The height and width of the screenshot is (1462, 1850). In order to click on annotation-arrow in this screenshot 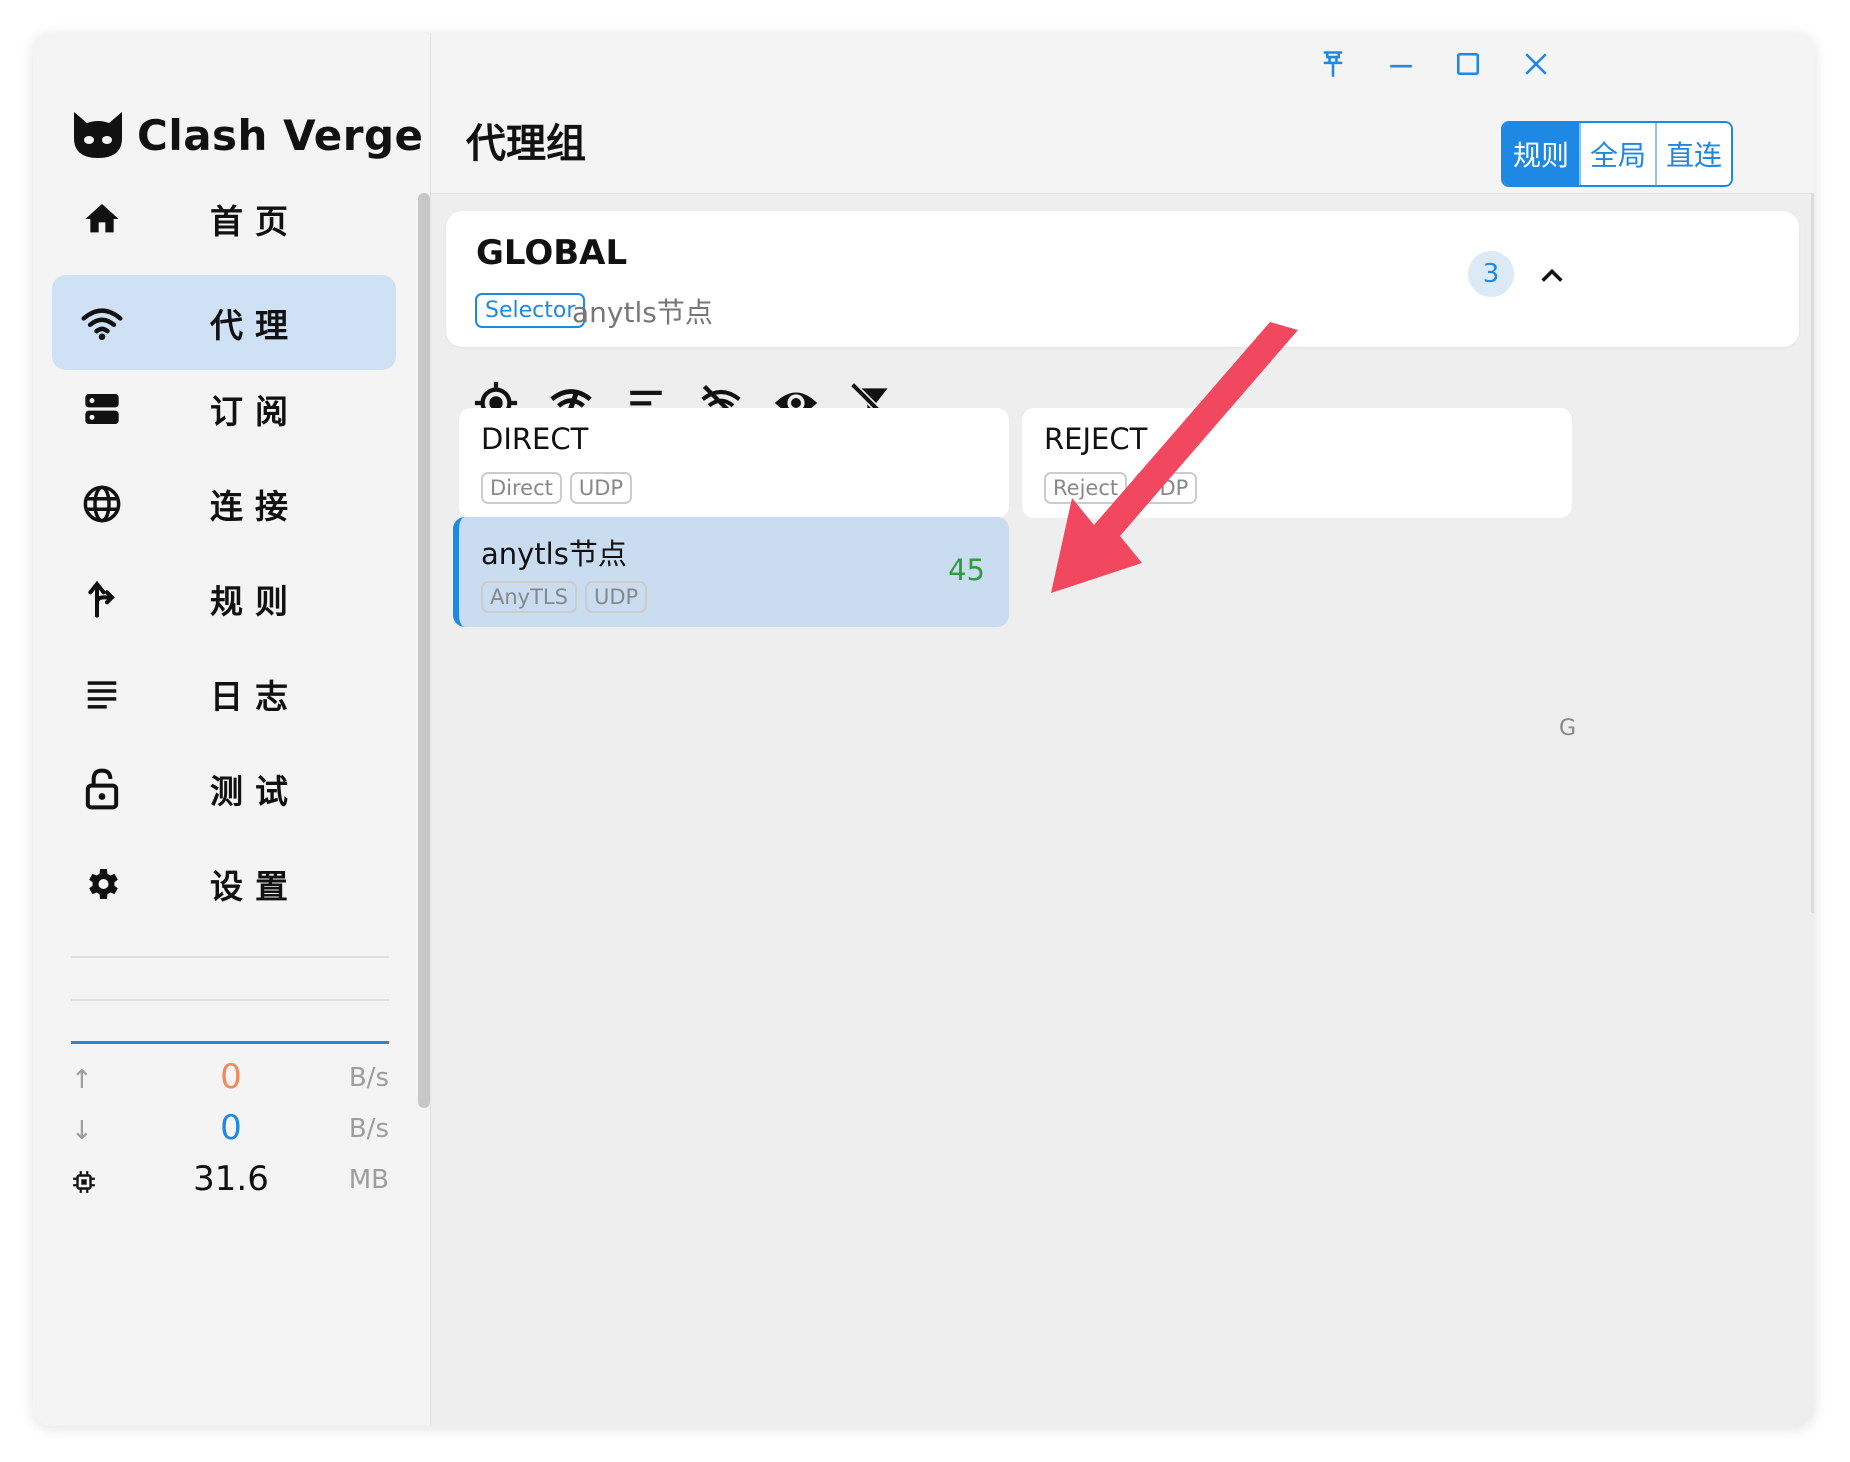, I will do `click(1174, 457)`.